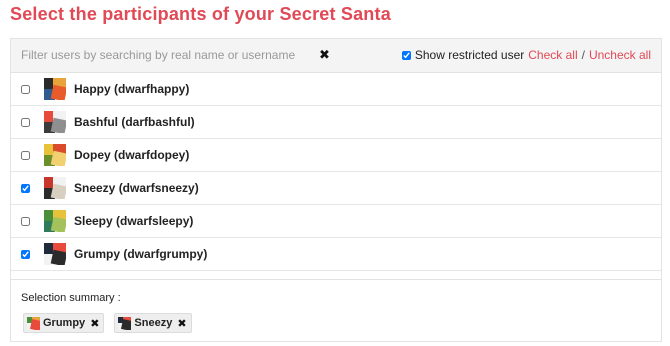 The width and height of the screenshot is (670, 346). Describe the element at coordinates (336, 221) in the screenshot. I see `user-row-sleepy: Sleepy (dwarfsleepy)` at that location.